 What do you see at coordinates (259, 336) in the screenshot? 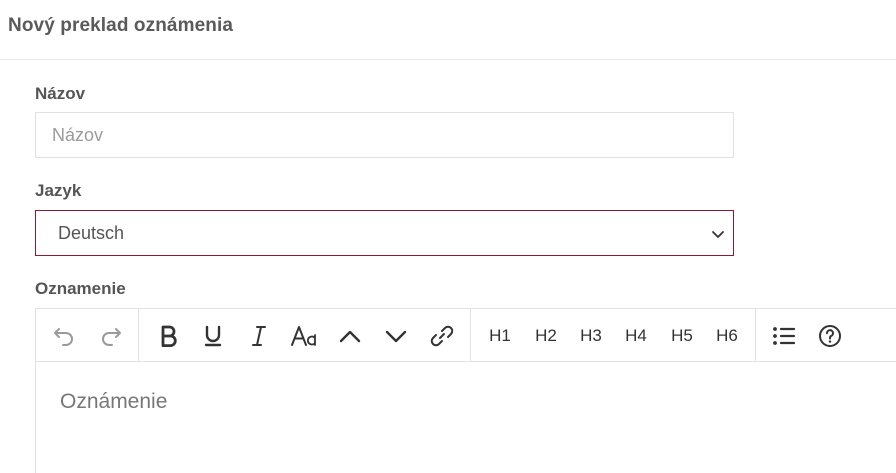
I see `italic-icon` at bounding box center [259, 336].